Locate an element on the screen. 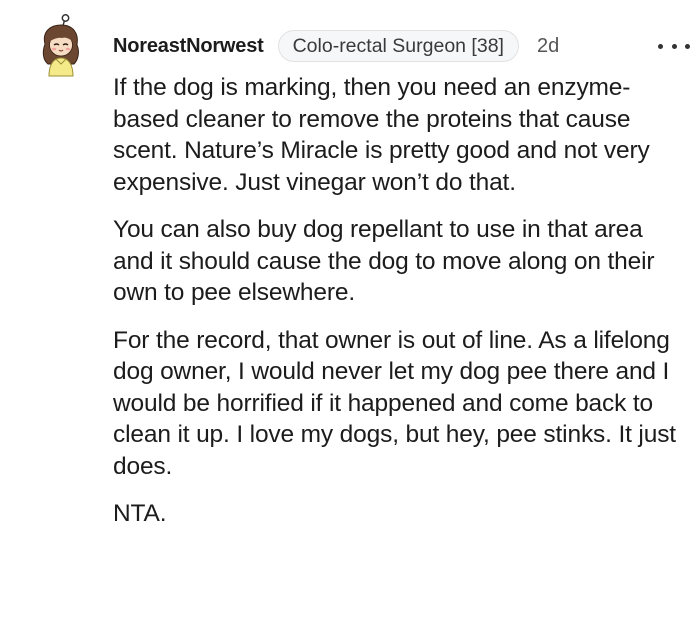 Image resolution: width=700 pixels, height=617 pixels. more-horizontal-icon is located at coordinates (674, 46).